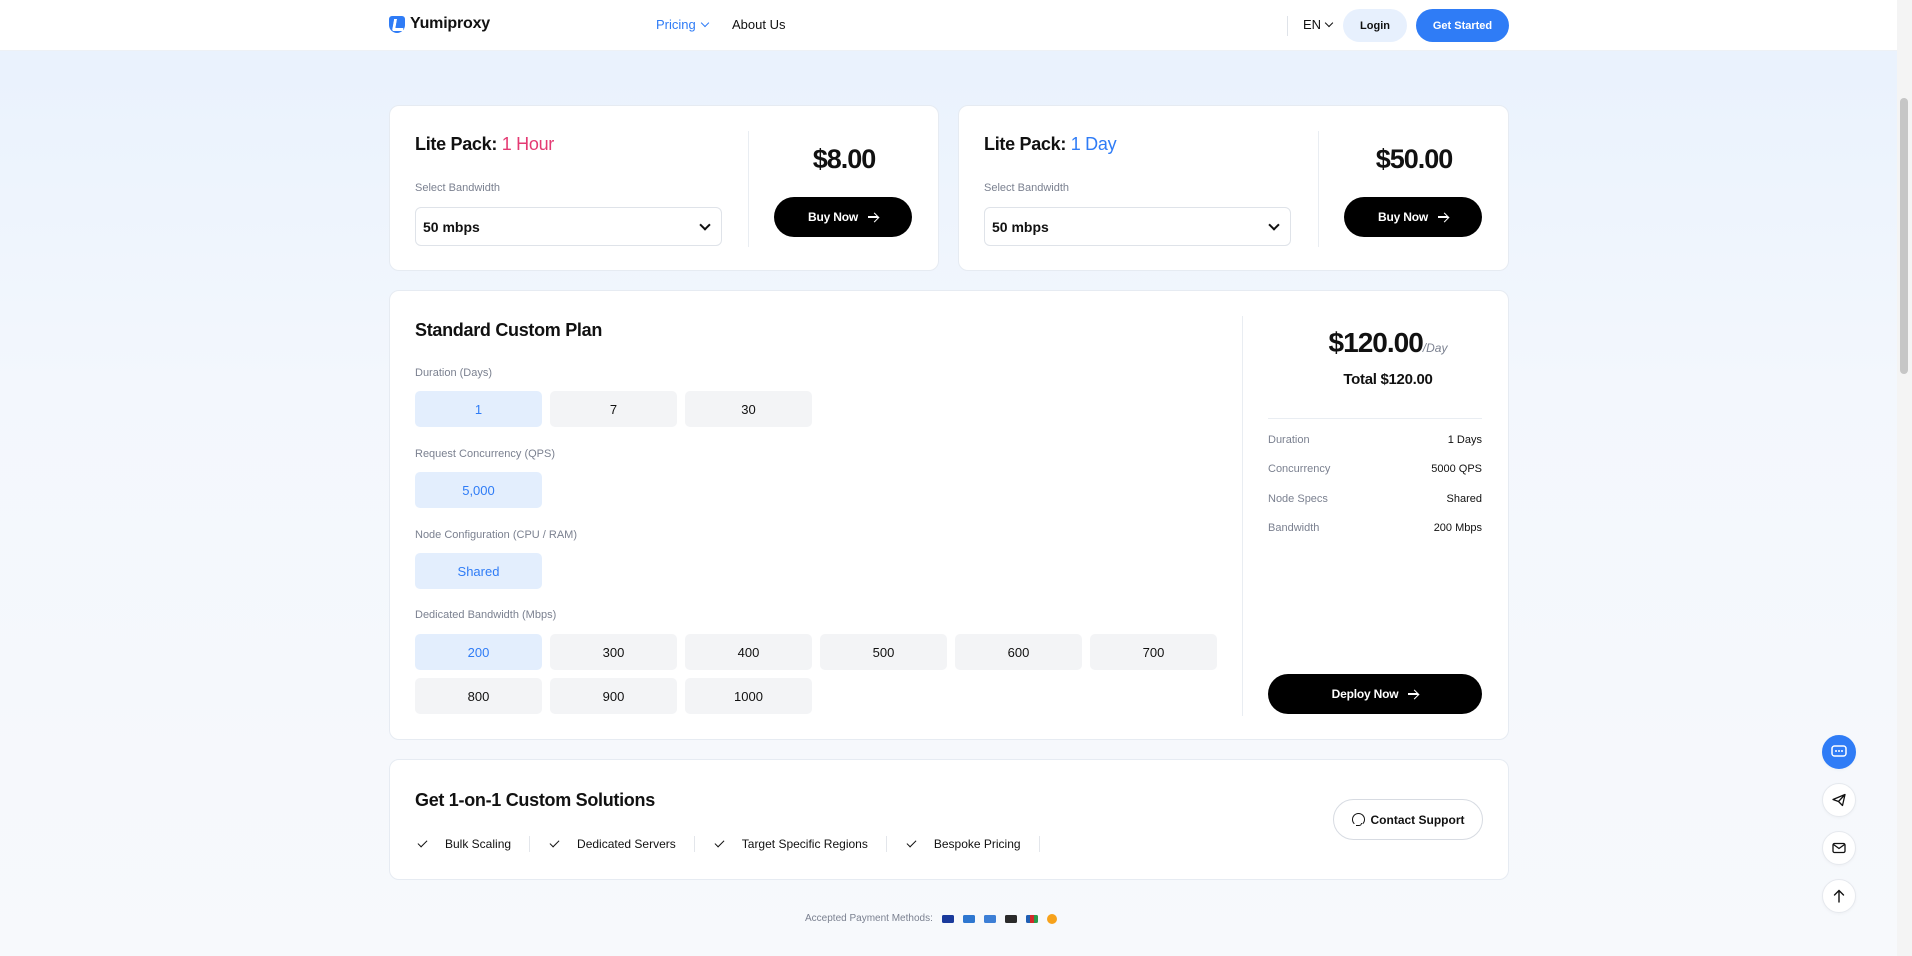 This screenshot has height=956, width=1912. Describe the element at coordinates (528, 144) in the screenshot. I see `lite-pack-duration: 1 Hour` at that location.